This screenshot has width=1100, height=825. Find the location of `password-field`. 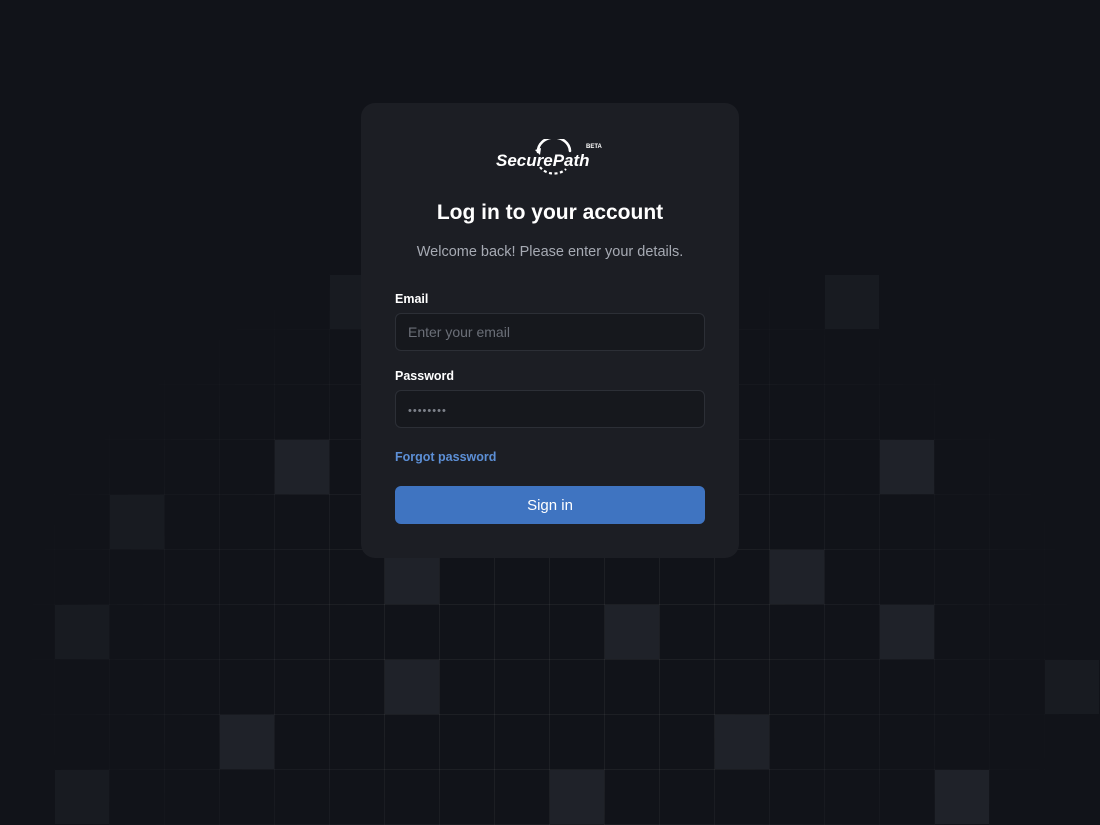

password-field is located at coordinates (550, 409).